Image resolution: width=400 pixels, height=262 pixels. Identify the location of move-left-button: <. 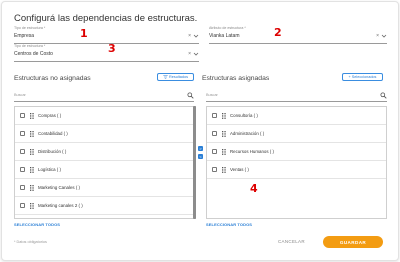
(200, 156).